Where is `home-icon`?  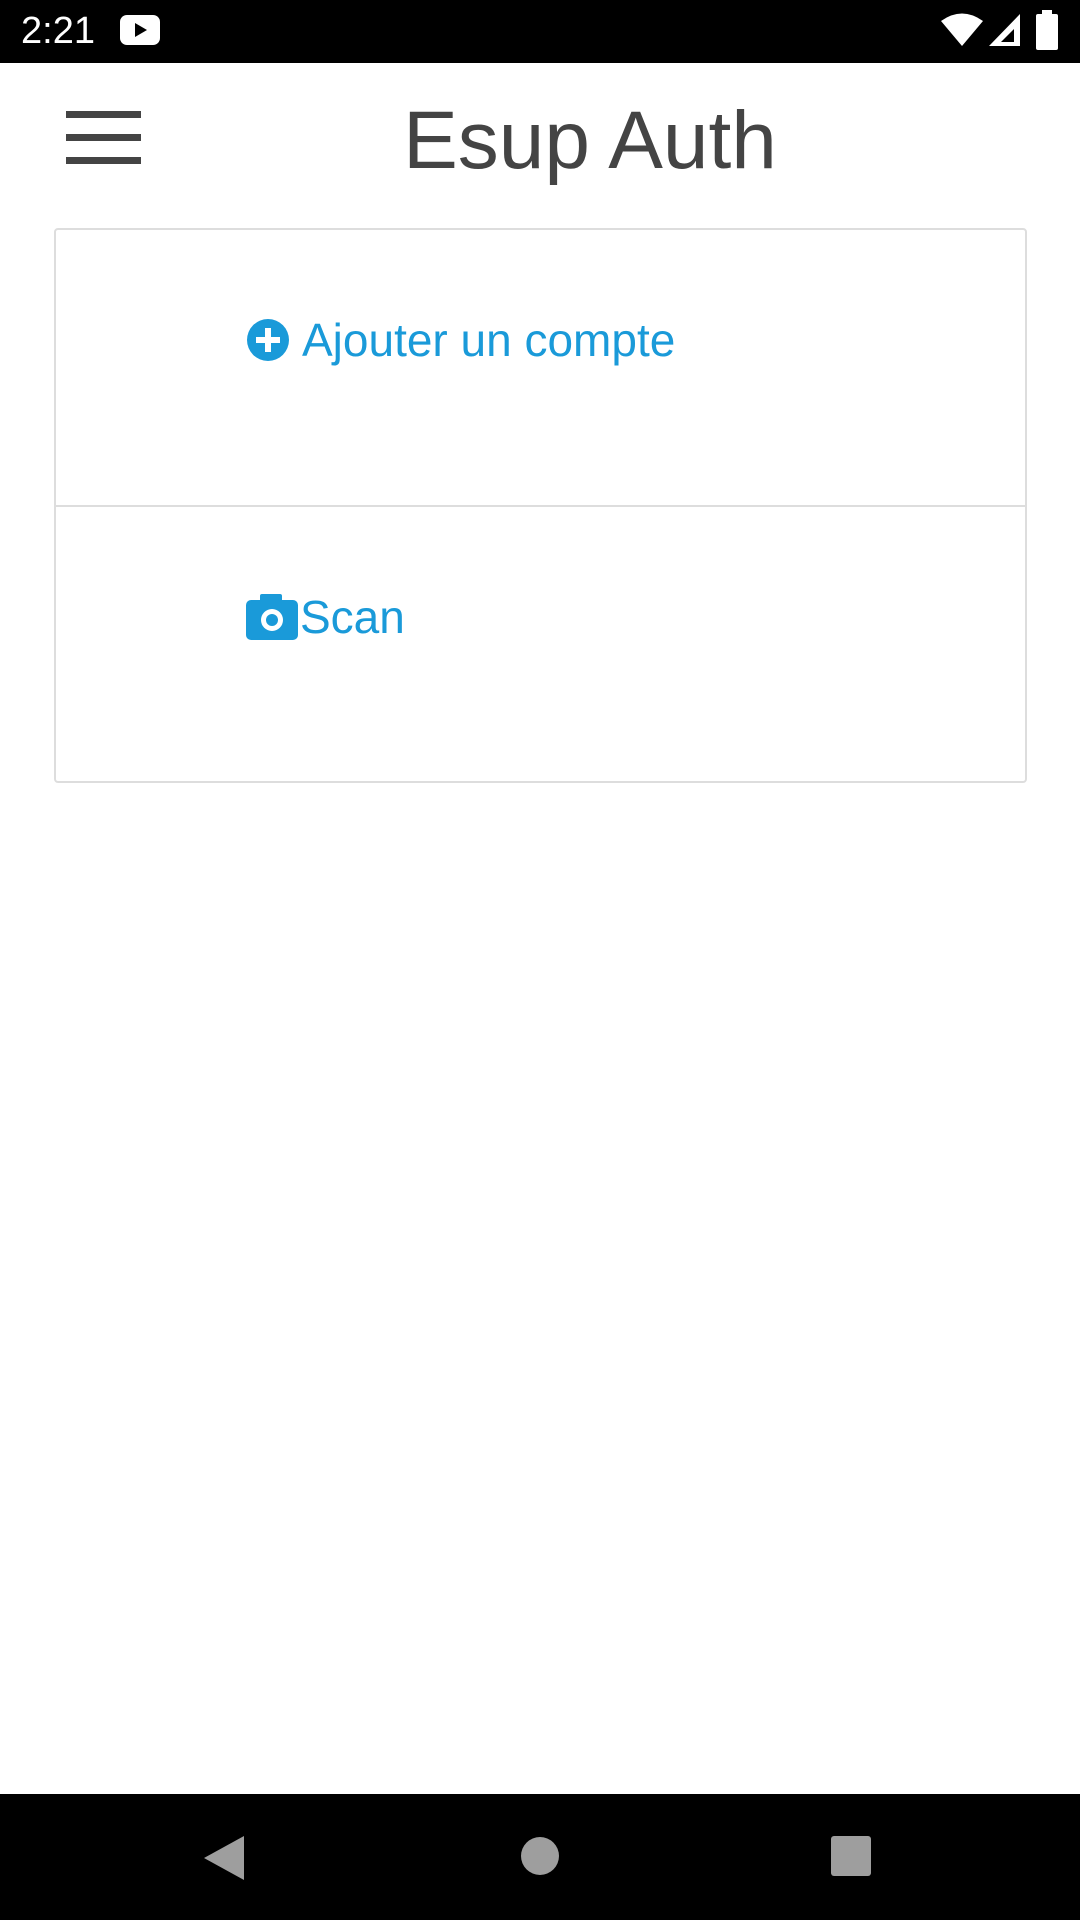
home-icon is located at coordinates (540, 1856).